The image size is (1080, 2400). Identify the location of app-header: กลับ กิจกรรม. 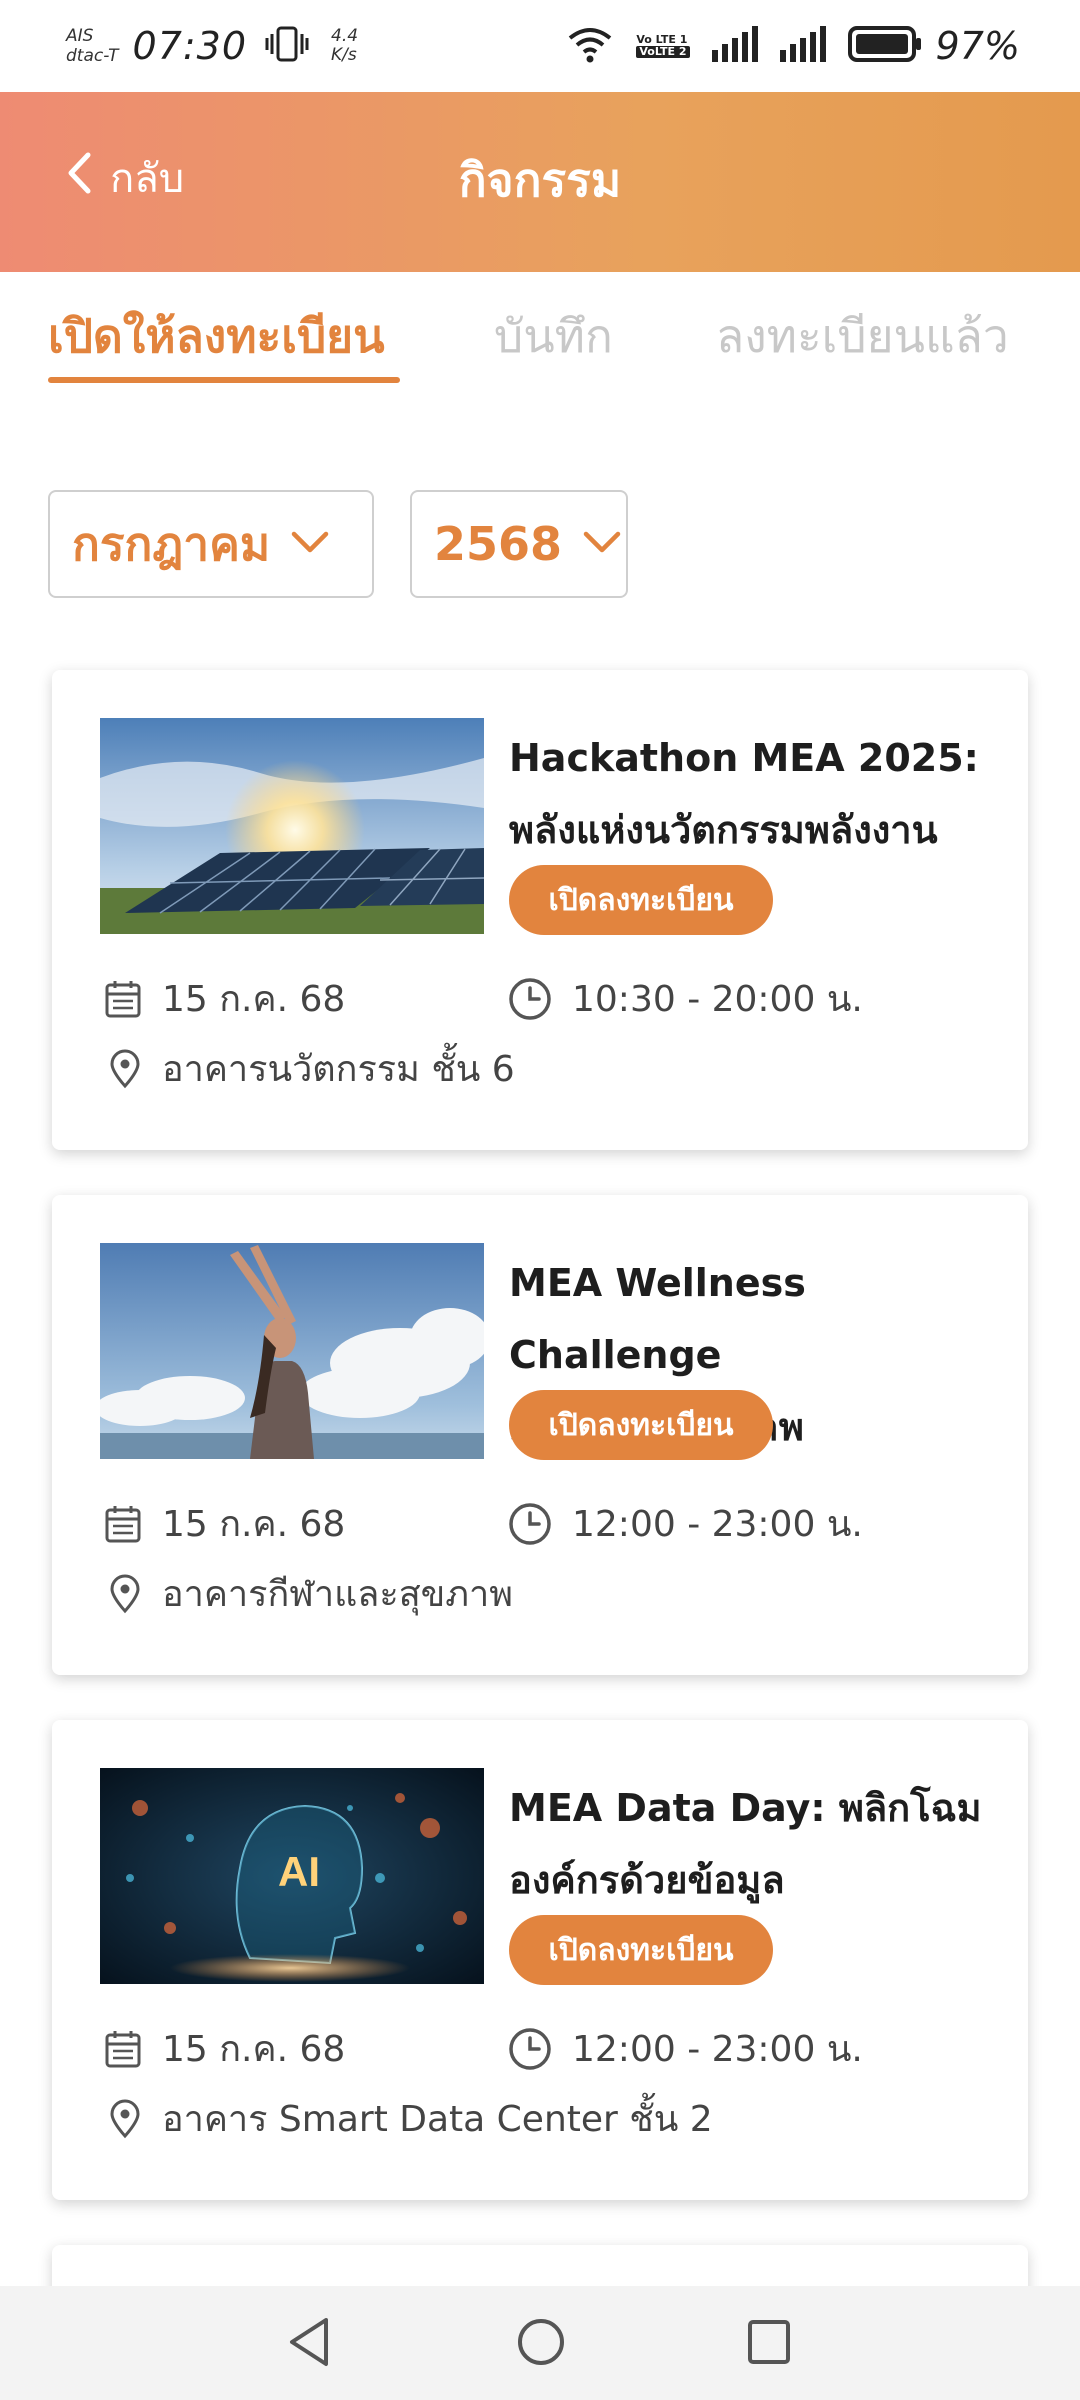
(540, 182).